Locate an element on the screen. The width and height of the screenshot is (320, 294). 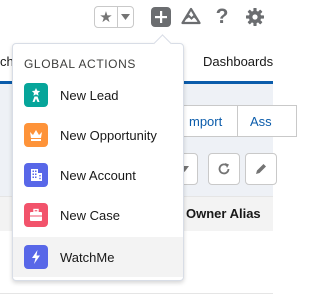
favorites-menu-button is located at coordinates (125, 17).